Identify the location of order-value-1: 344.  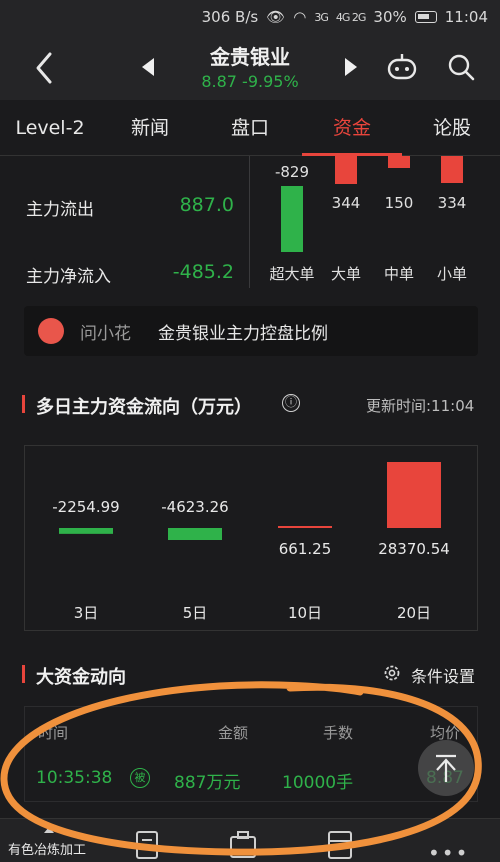
(346, 203).